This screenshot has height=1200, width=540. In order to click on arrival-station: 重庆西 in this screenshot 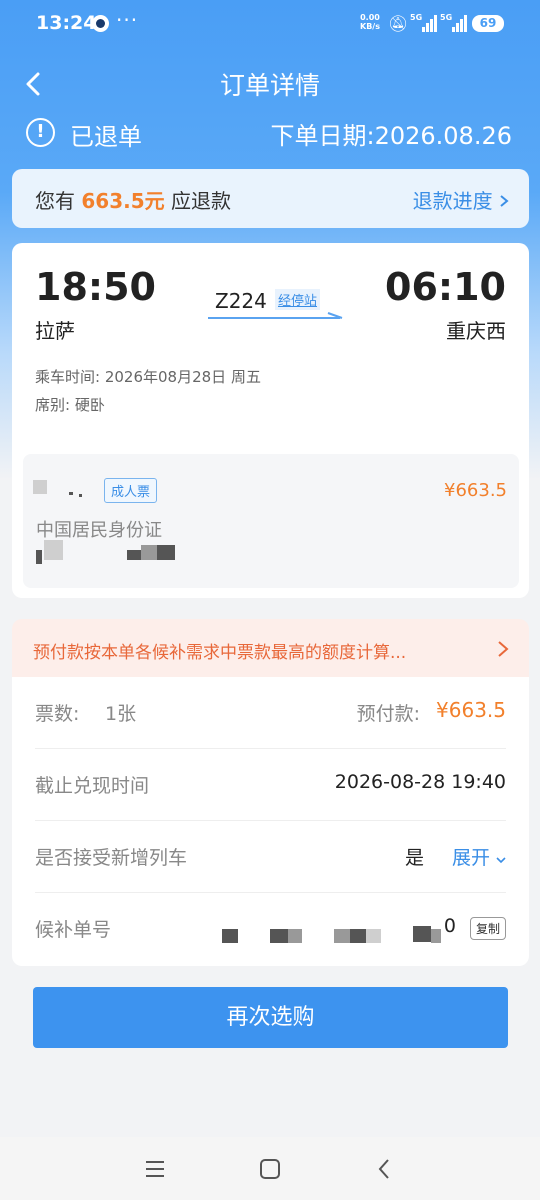, I will do `click(476, 331)`.